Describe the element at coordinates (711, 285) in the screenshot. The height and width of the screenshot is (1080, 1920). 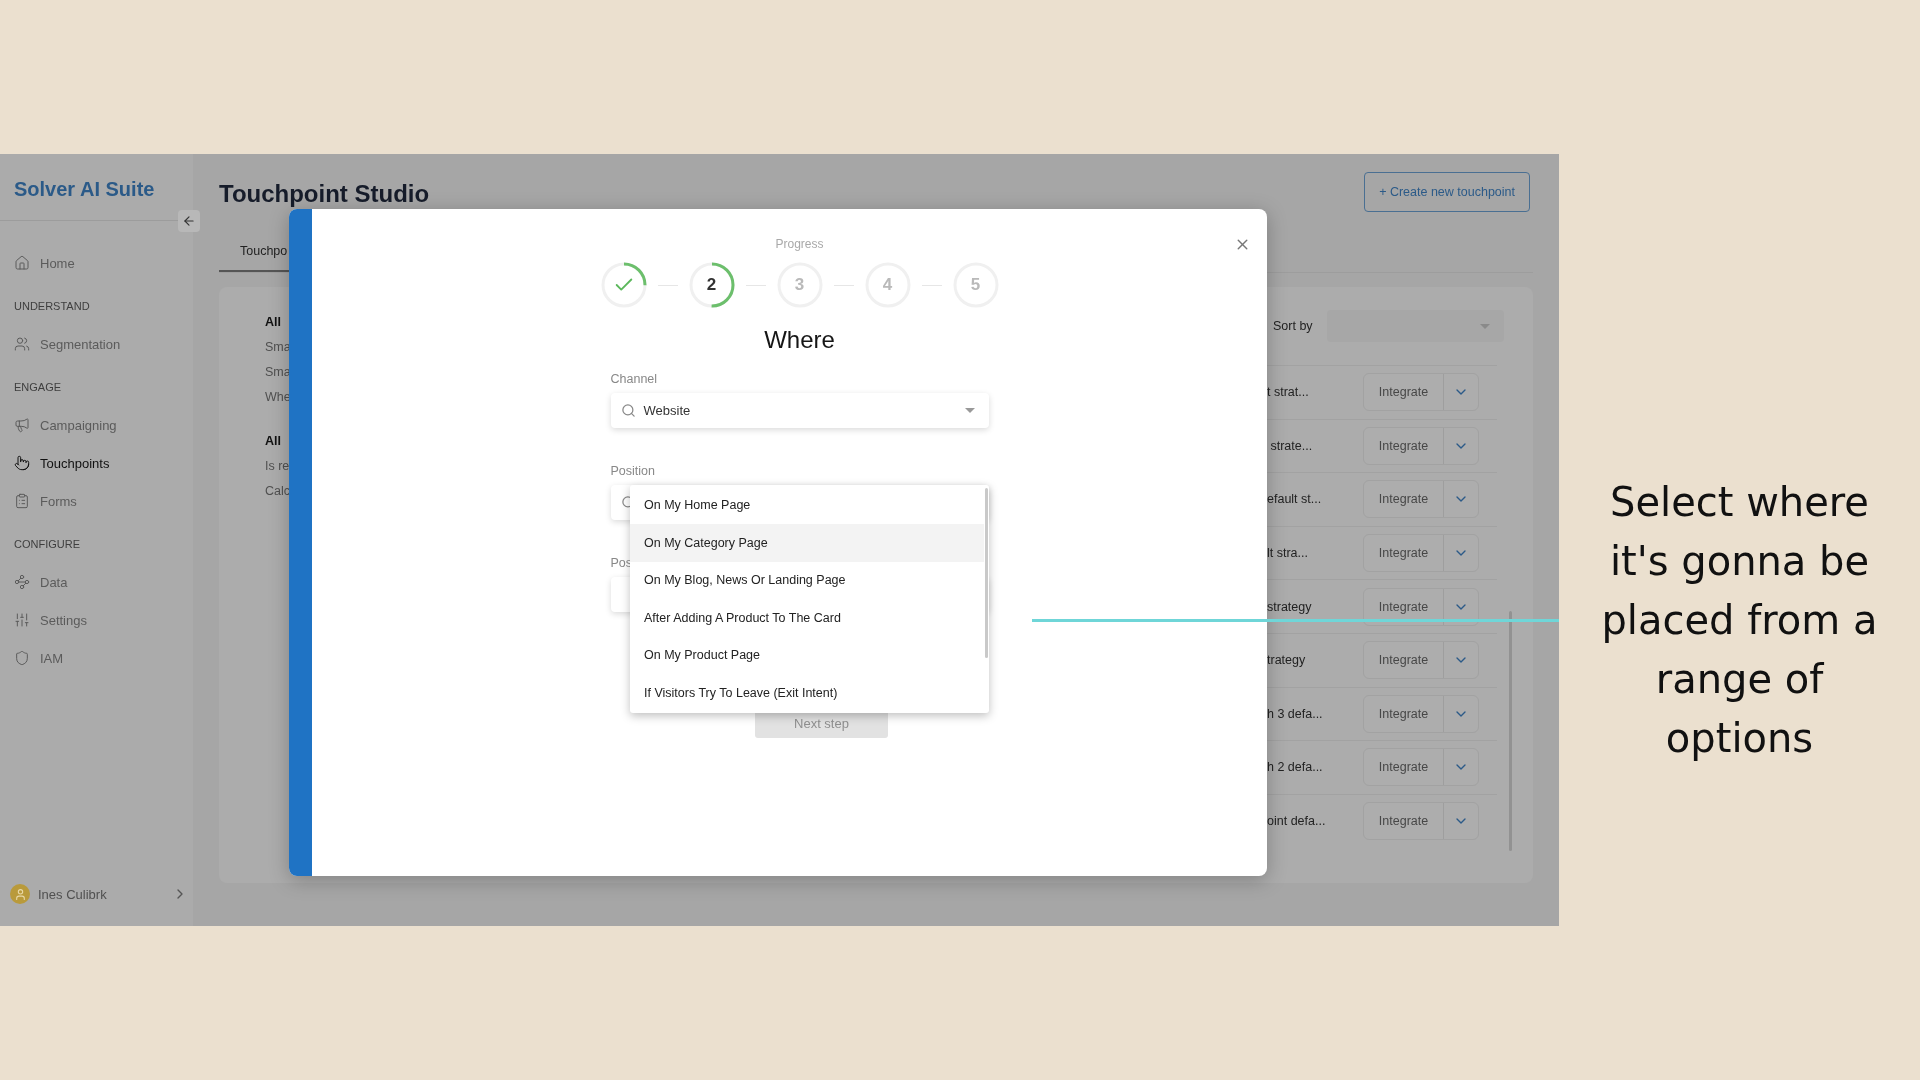
I see `progress-step: 2` at that location.